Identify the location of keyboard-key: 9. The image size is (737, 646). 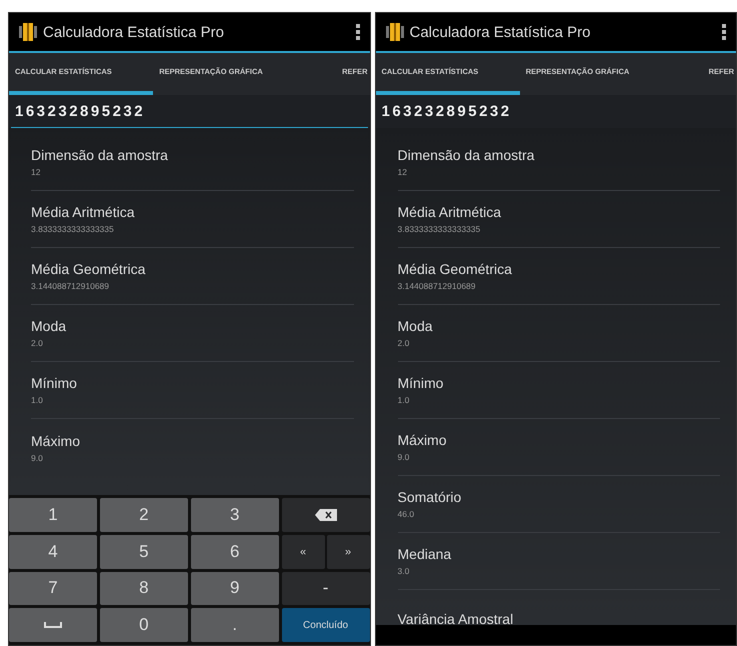
(234, 589).